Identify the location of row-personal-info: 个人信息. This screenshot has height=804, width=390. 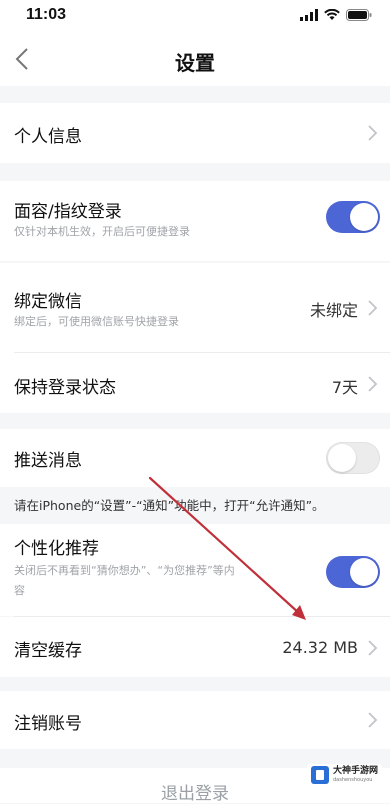
(195, 133).